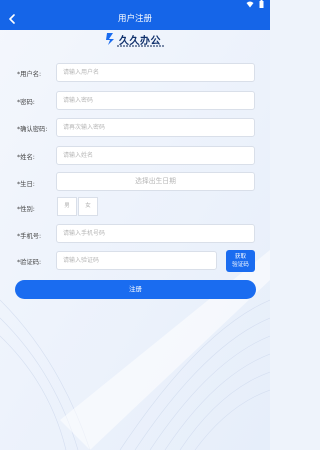 This screenshot has height=450, width=320. What do you see at coordinates (29, 74) in the screenshot?
I see `username-label: *用户名:` at bounding box center [29, 74].